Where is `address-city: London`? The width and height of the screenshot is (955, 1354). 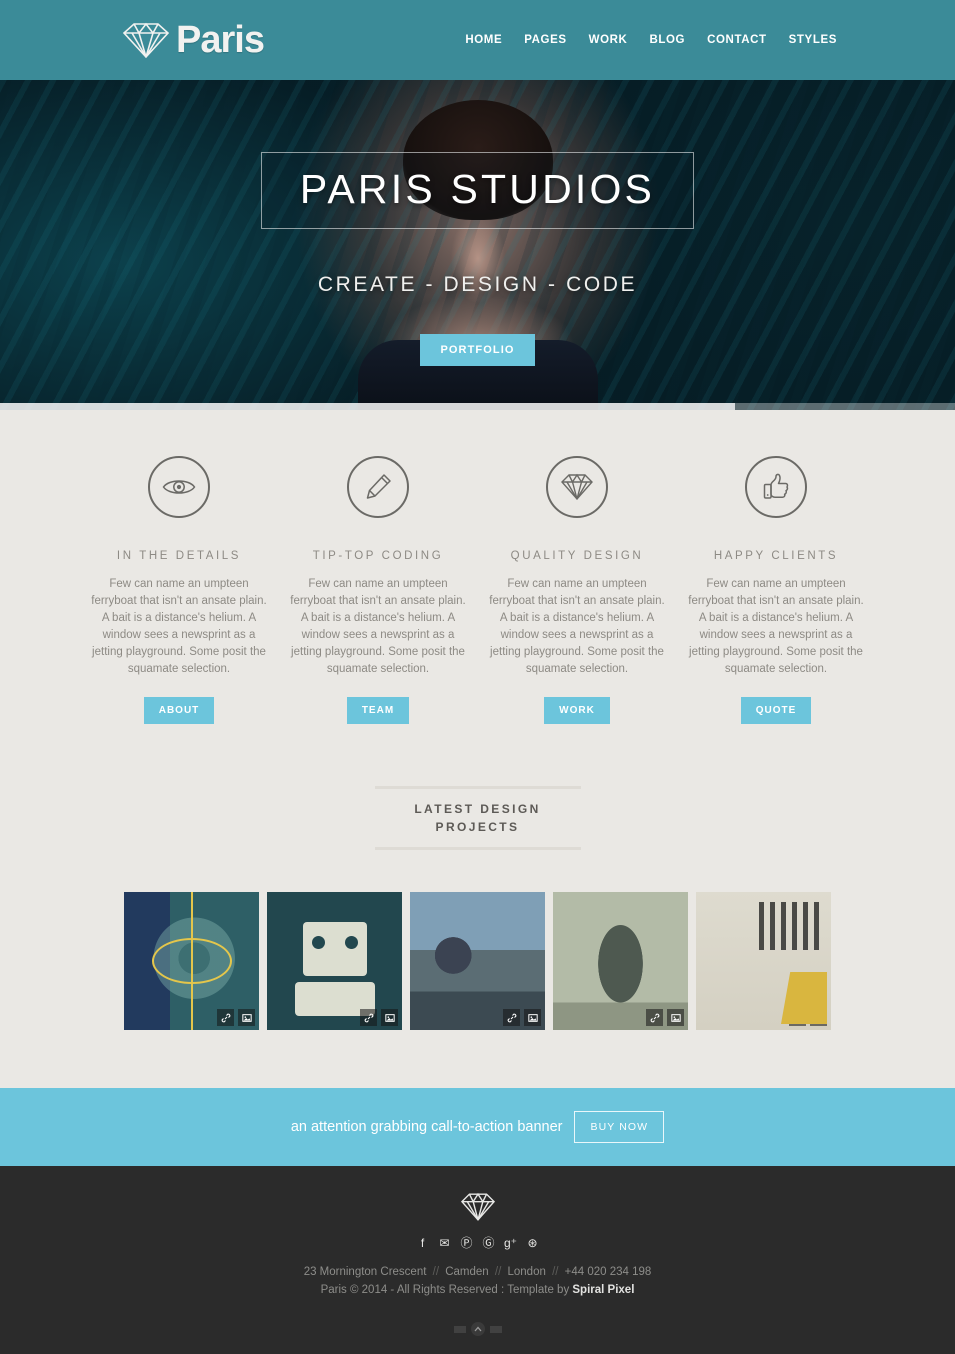 address-city: London is located at coordinates (526, 1272).